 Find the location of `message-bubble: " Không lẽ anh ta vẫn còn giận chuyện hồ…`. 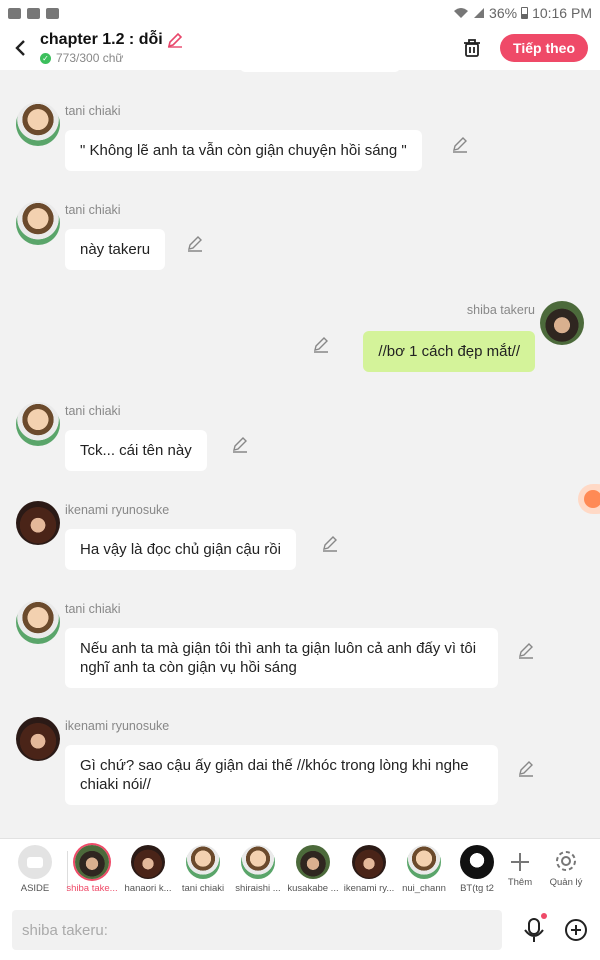

message-bubble: " Không lẽ anh ta vẫn còn giận chuyện hồ… is located at coordinates (243, 150).